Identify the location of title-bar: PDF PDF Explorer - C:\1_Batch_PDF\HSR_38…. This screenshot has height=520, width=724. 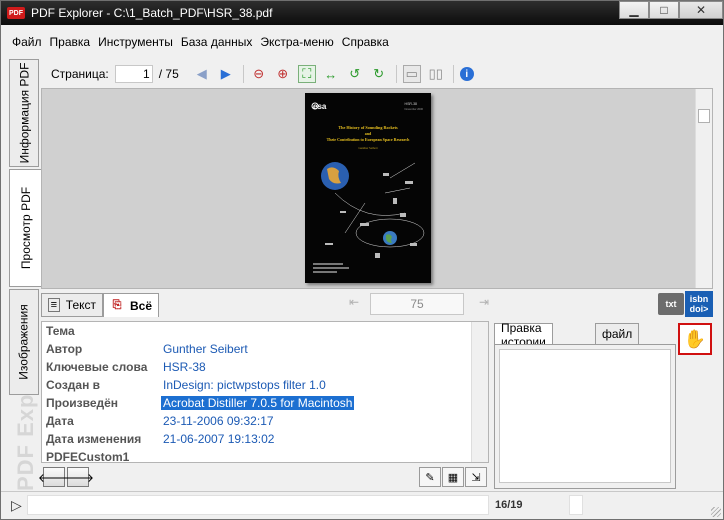
(362, 13).